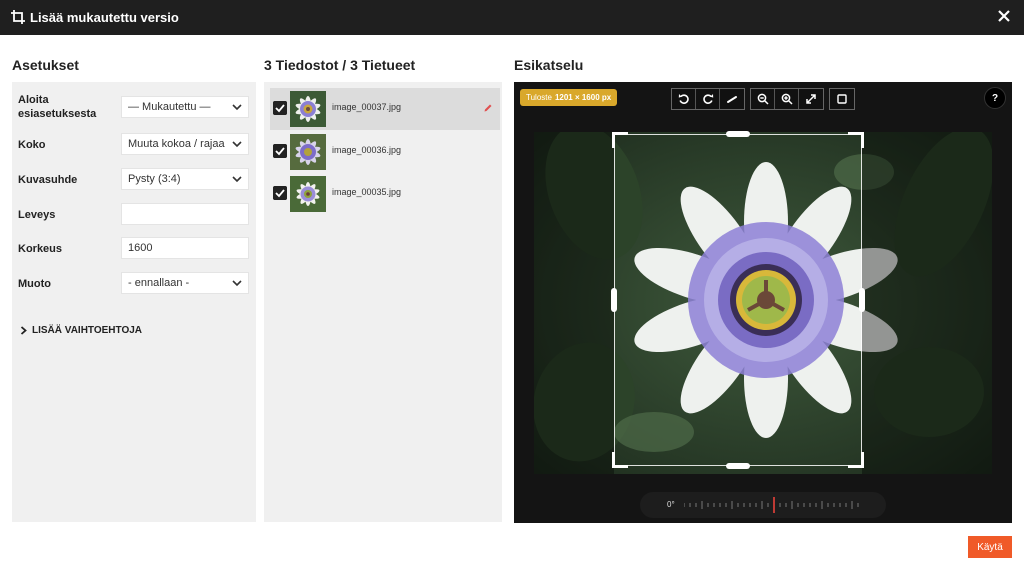  I want to click on rotate-right-icon, so click(707, 99).